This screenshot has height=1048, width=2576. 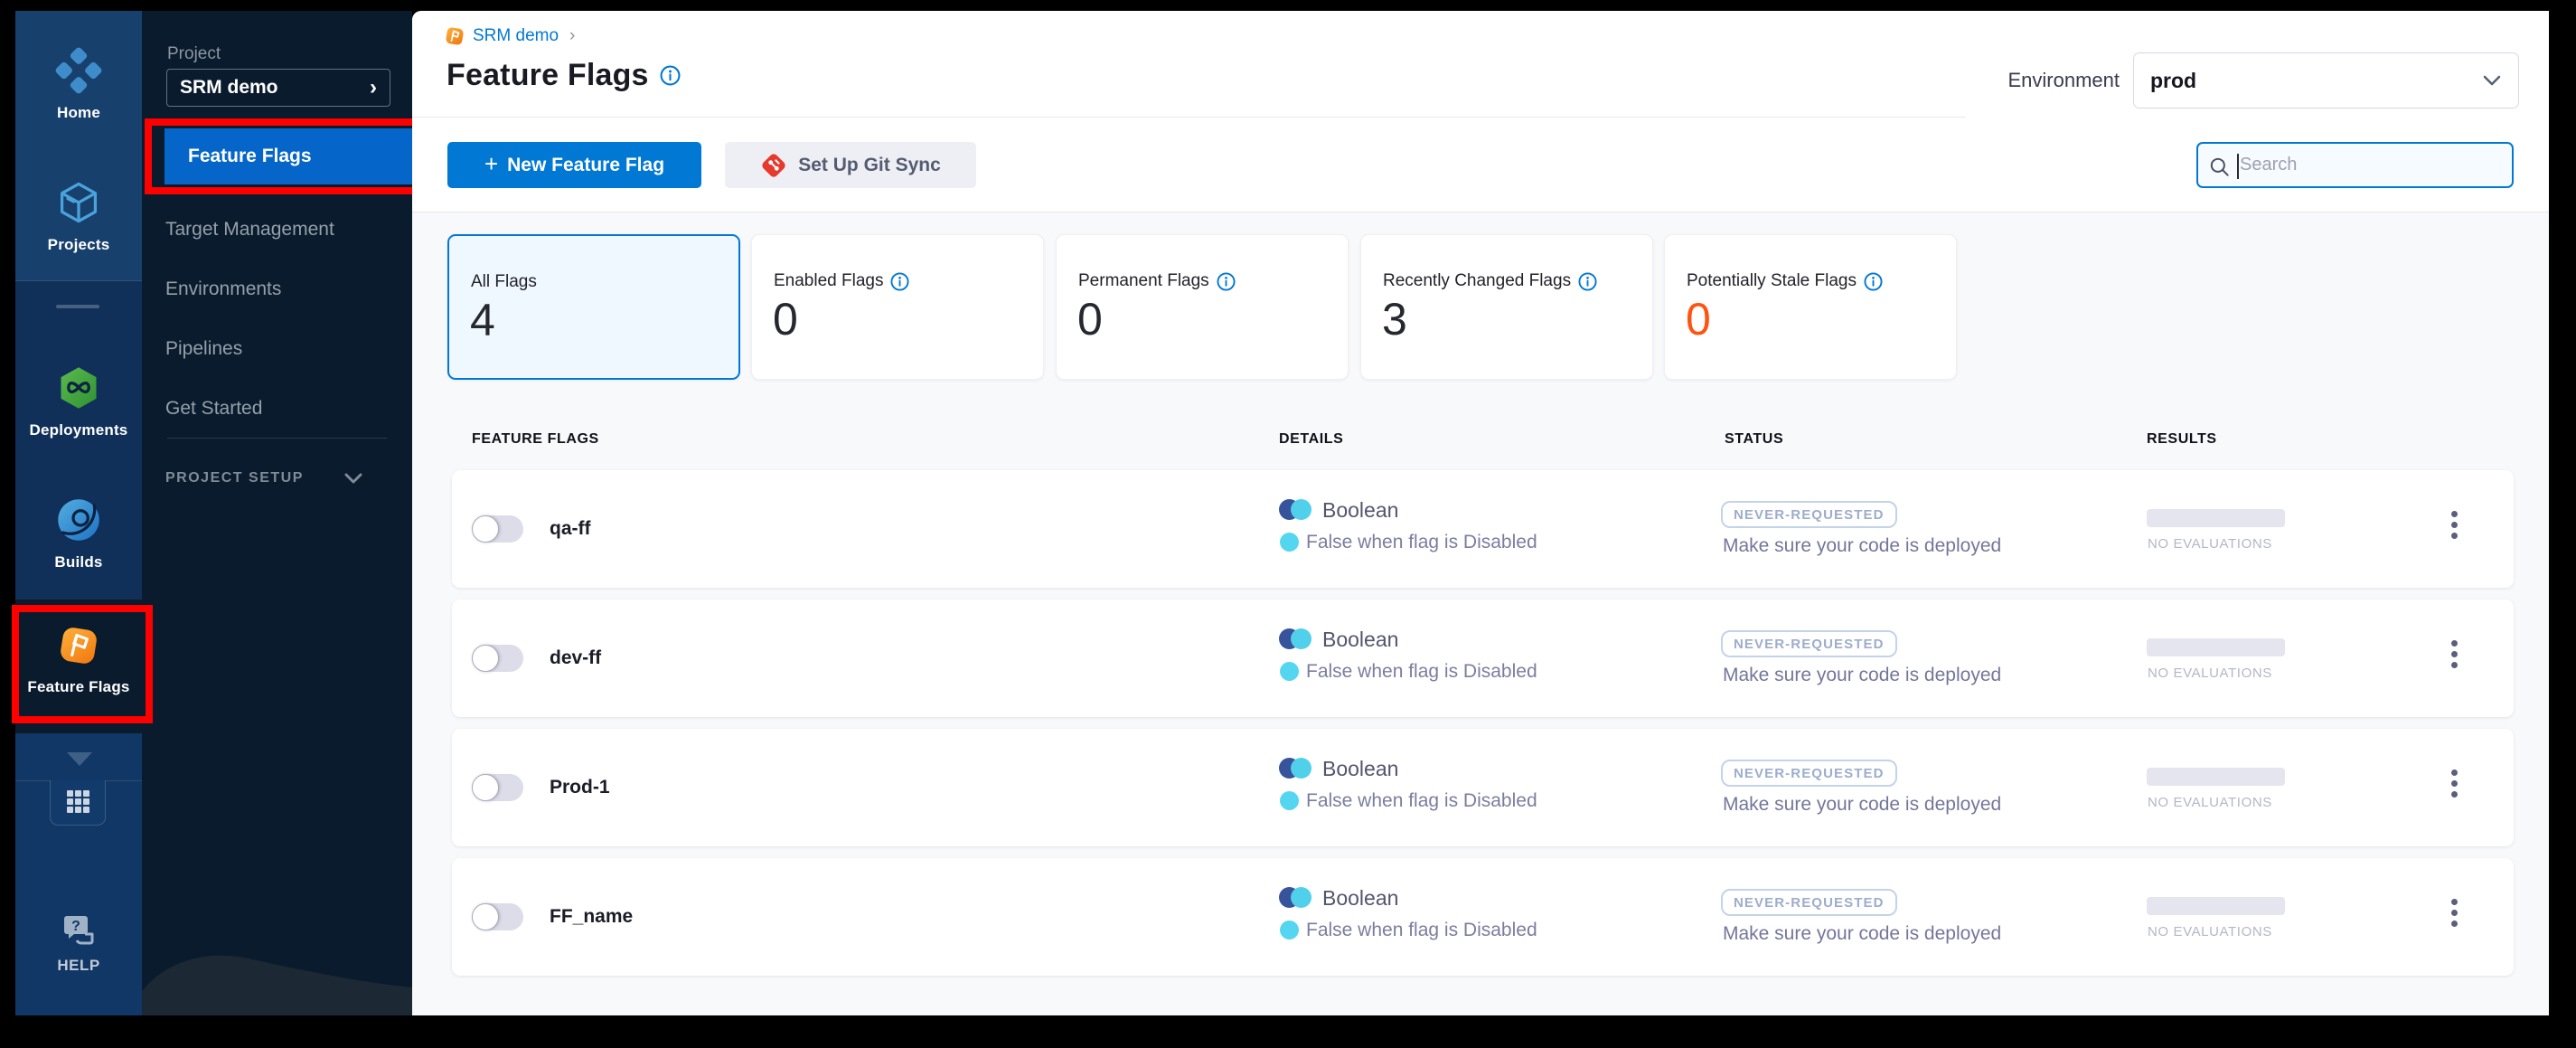 I want to click on rail-item-projects: Projects, so click(x=79, y=216).